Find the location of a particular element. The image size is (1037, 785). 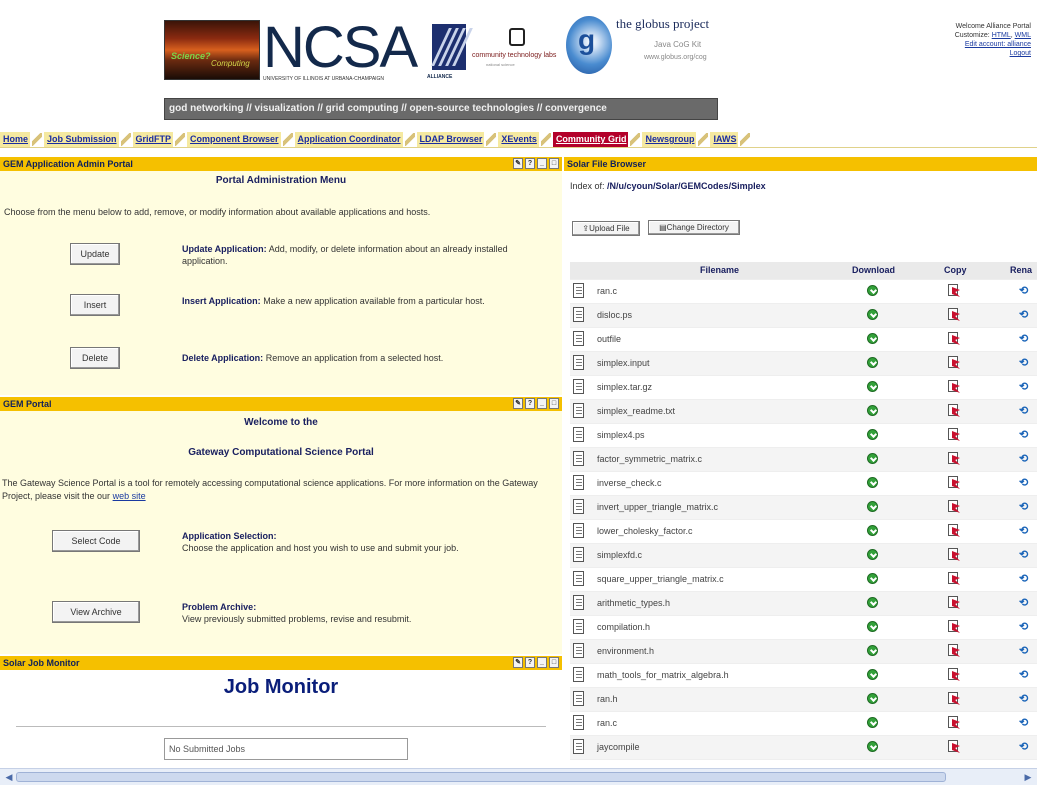

horizontal-scrollbar: ◀ ▶ is located at coordinates (518, 776).